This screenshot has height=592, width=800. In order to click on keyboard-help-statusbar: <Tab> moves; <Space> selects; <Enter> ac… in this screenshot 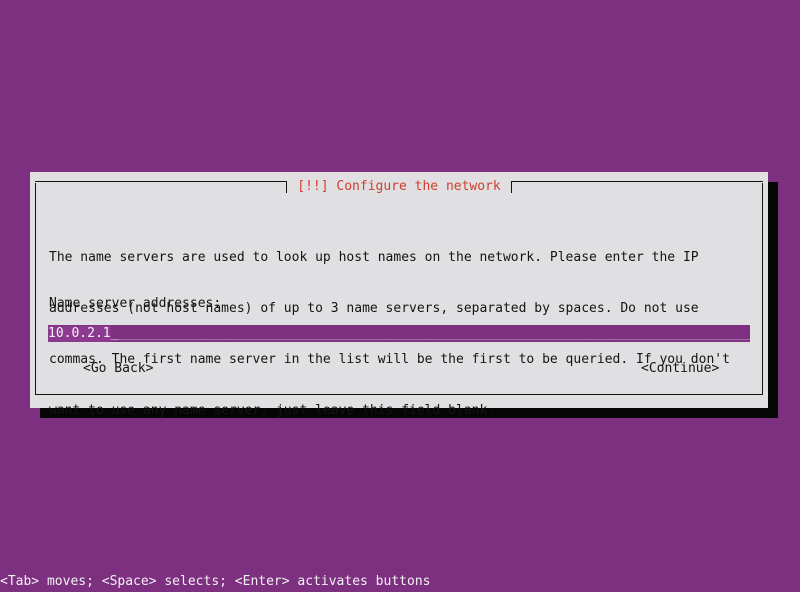, I will do `click(215, 581)`.